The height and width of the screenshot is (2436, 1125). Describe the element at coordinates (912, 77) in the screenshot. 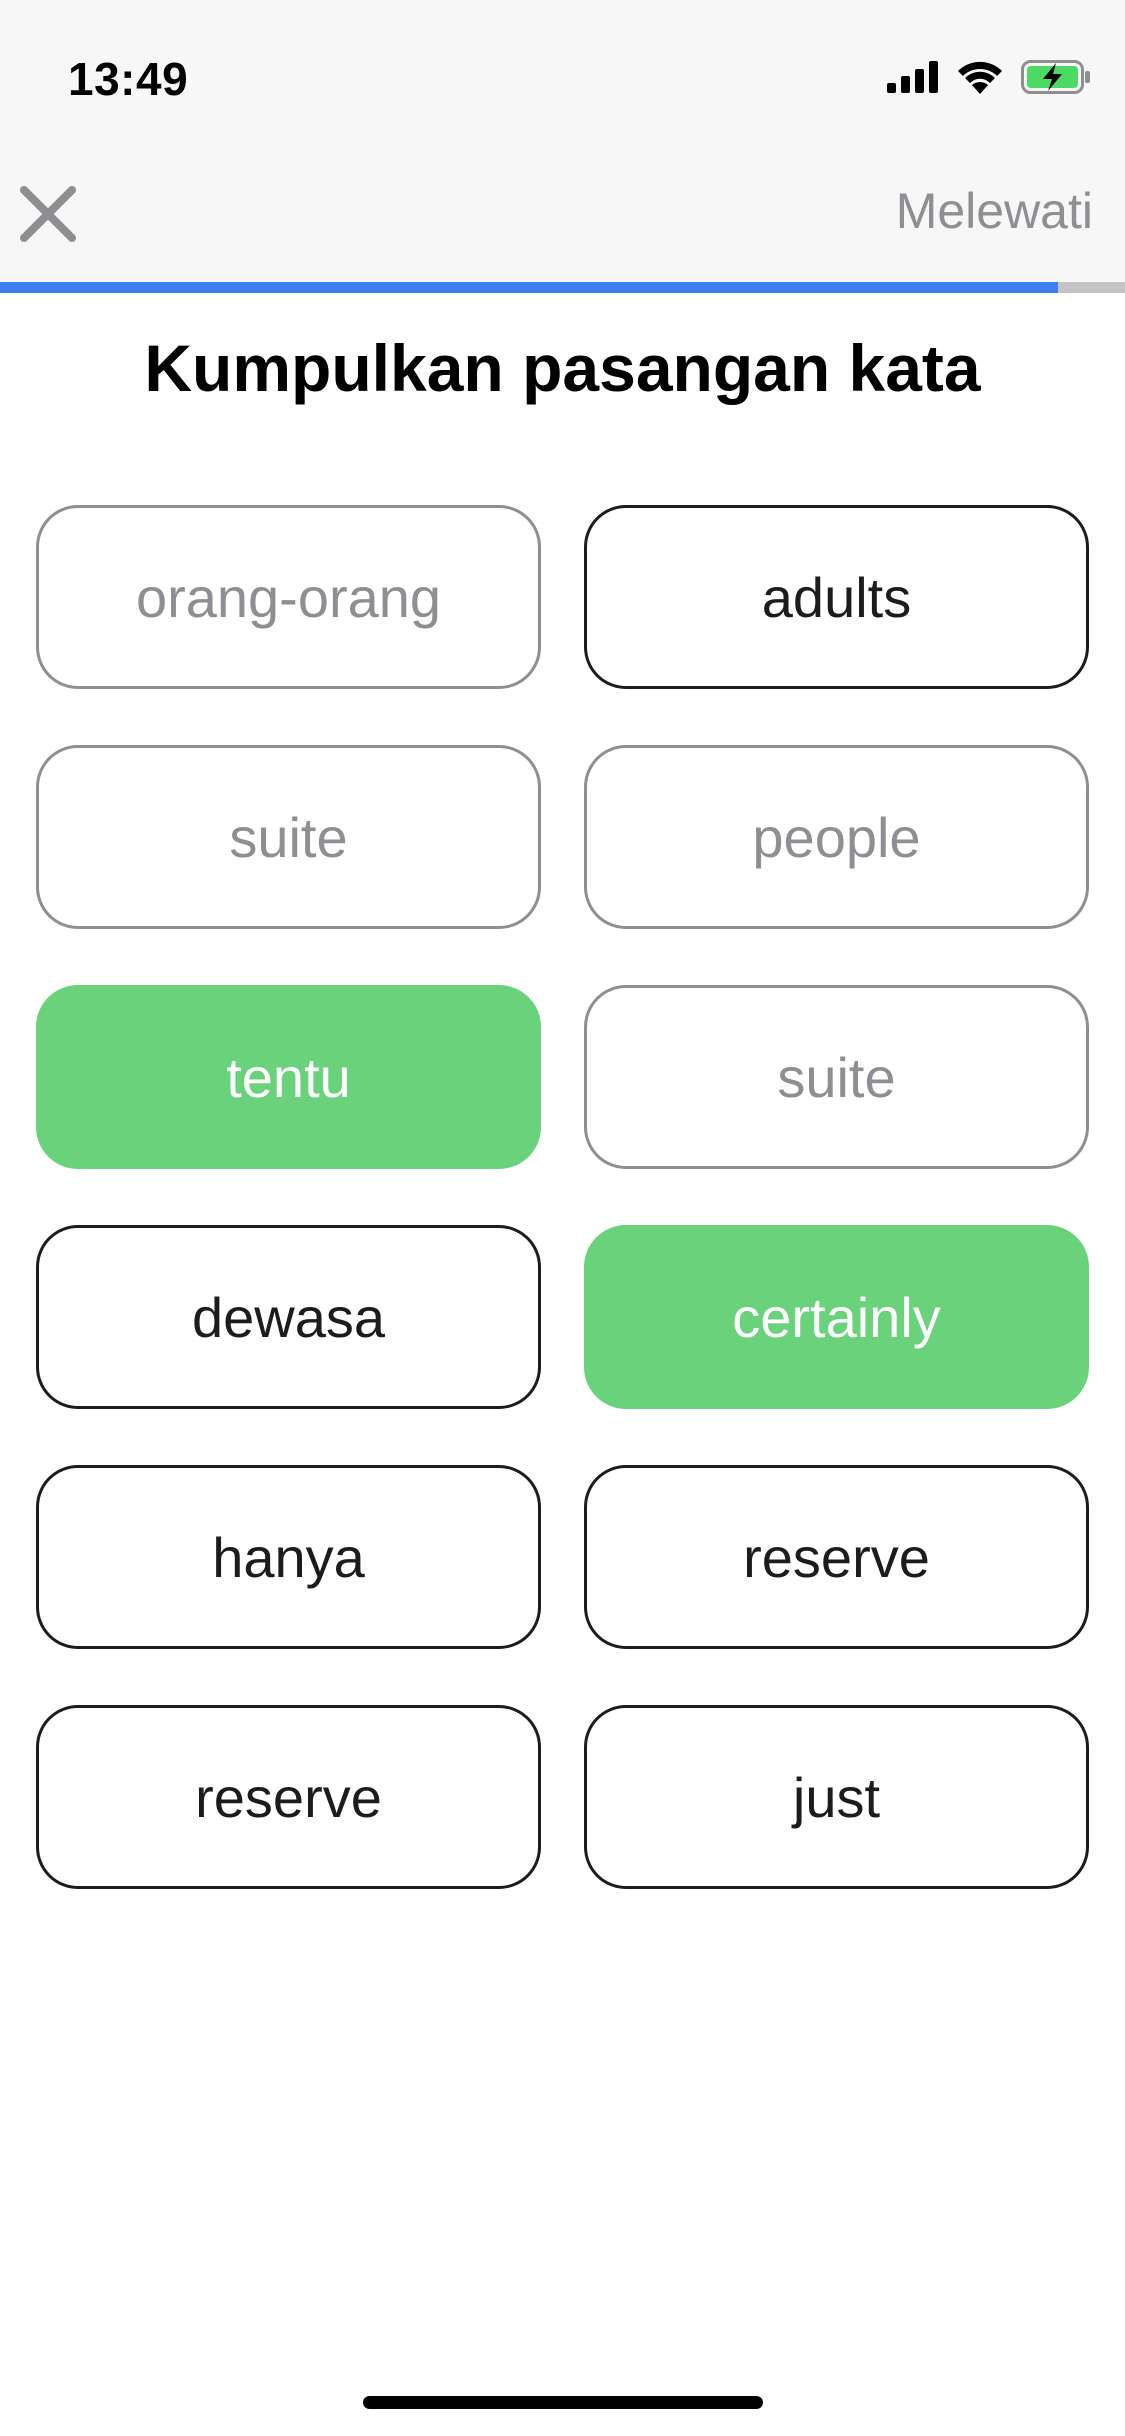

I see `cellular-signal-icon` at that location.